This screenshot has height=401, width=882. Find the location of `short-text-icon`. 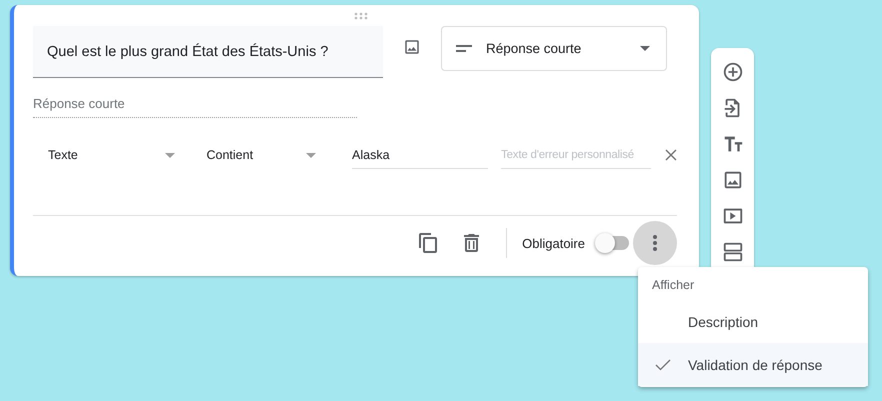

short-text-icon is located at coordinates (464, 48).